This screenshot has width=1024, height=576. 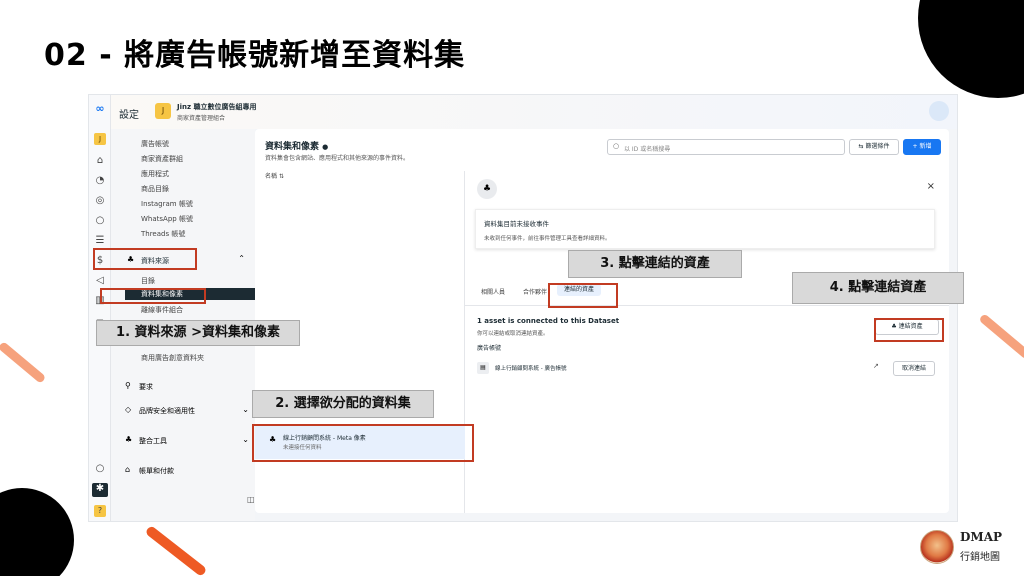 What do you see at coordinates (100, 161) in the screenshot?
I see `home-icon: ⌂` at bounding box center [100, 161].